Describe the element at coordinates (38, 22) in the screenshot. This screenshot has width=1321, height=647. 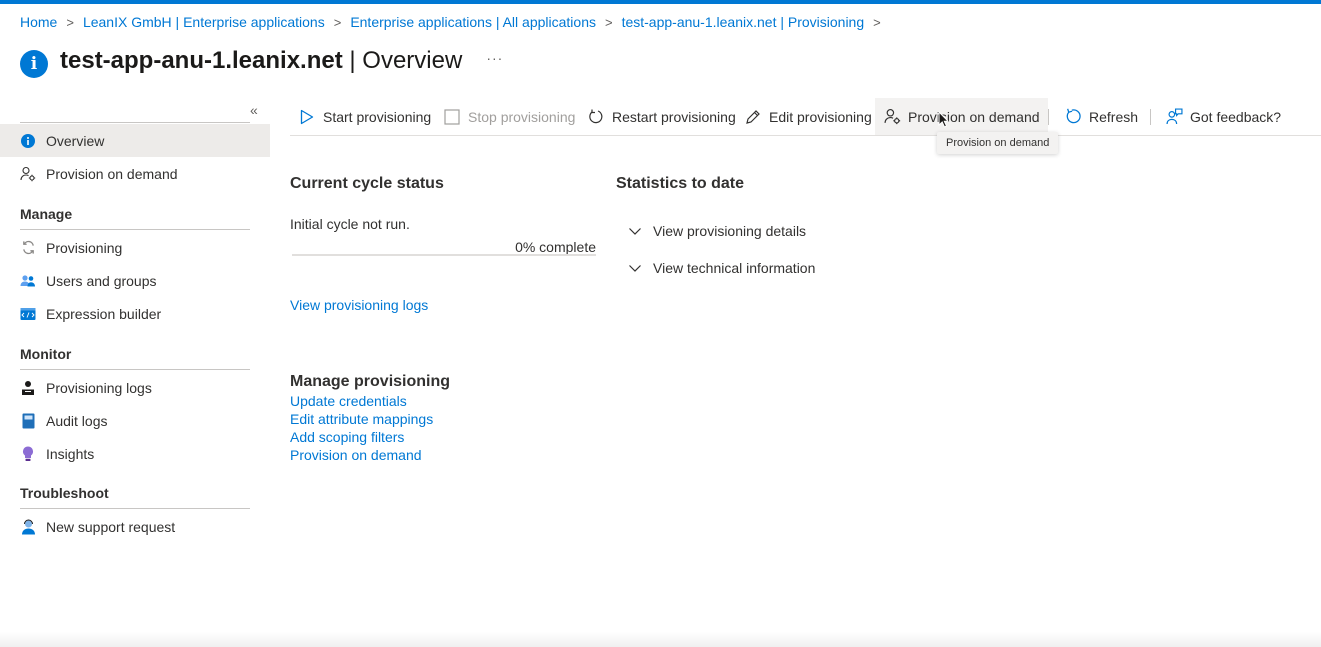
I see `breadcrumb-home: Home` at that location.